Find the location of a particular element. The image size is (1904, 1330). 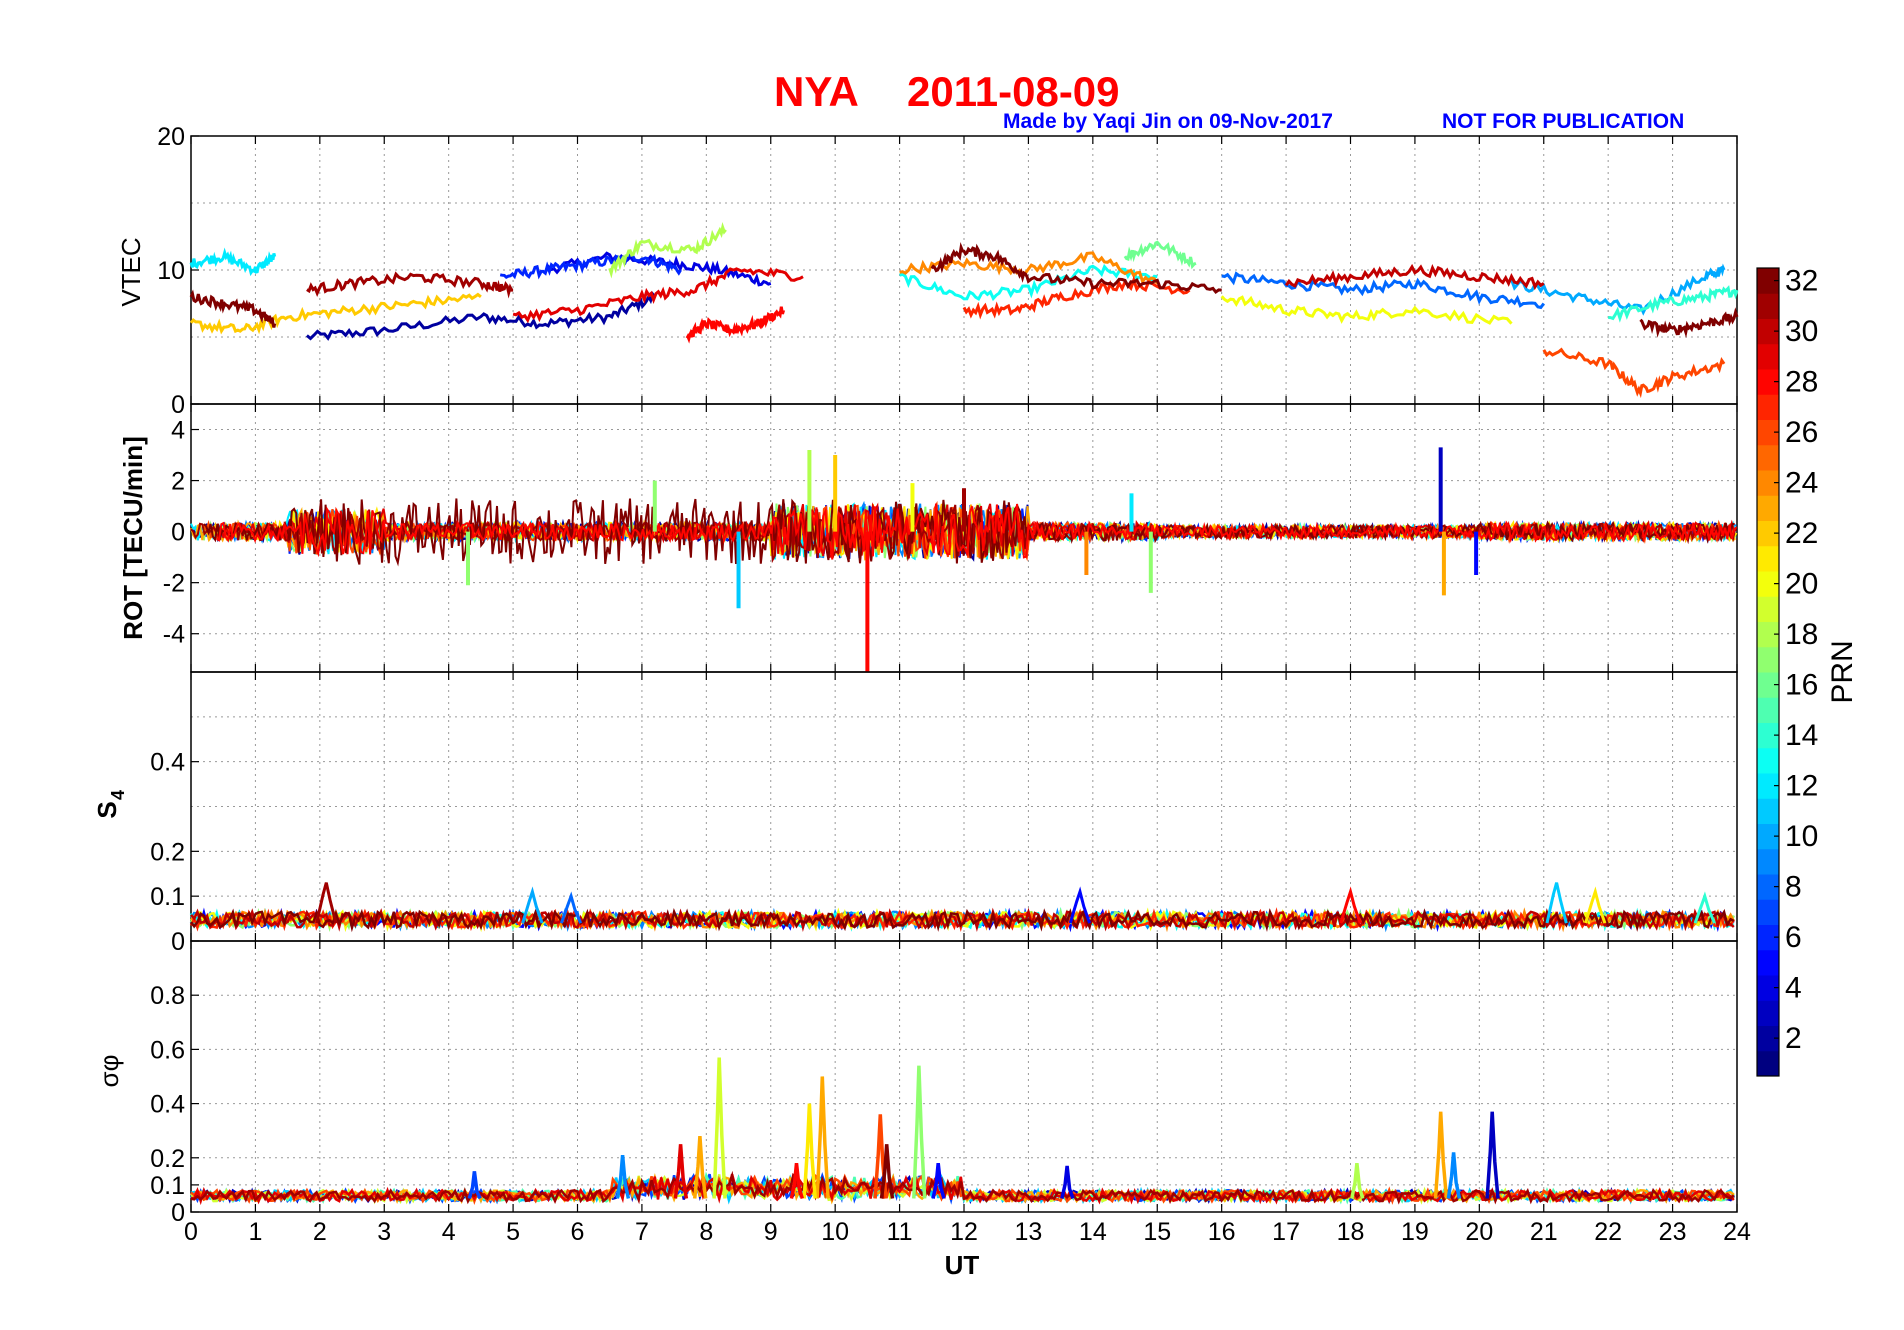

x-tick-label: 21 is located at coordinates (1544, 1232).